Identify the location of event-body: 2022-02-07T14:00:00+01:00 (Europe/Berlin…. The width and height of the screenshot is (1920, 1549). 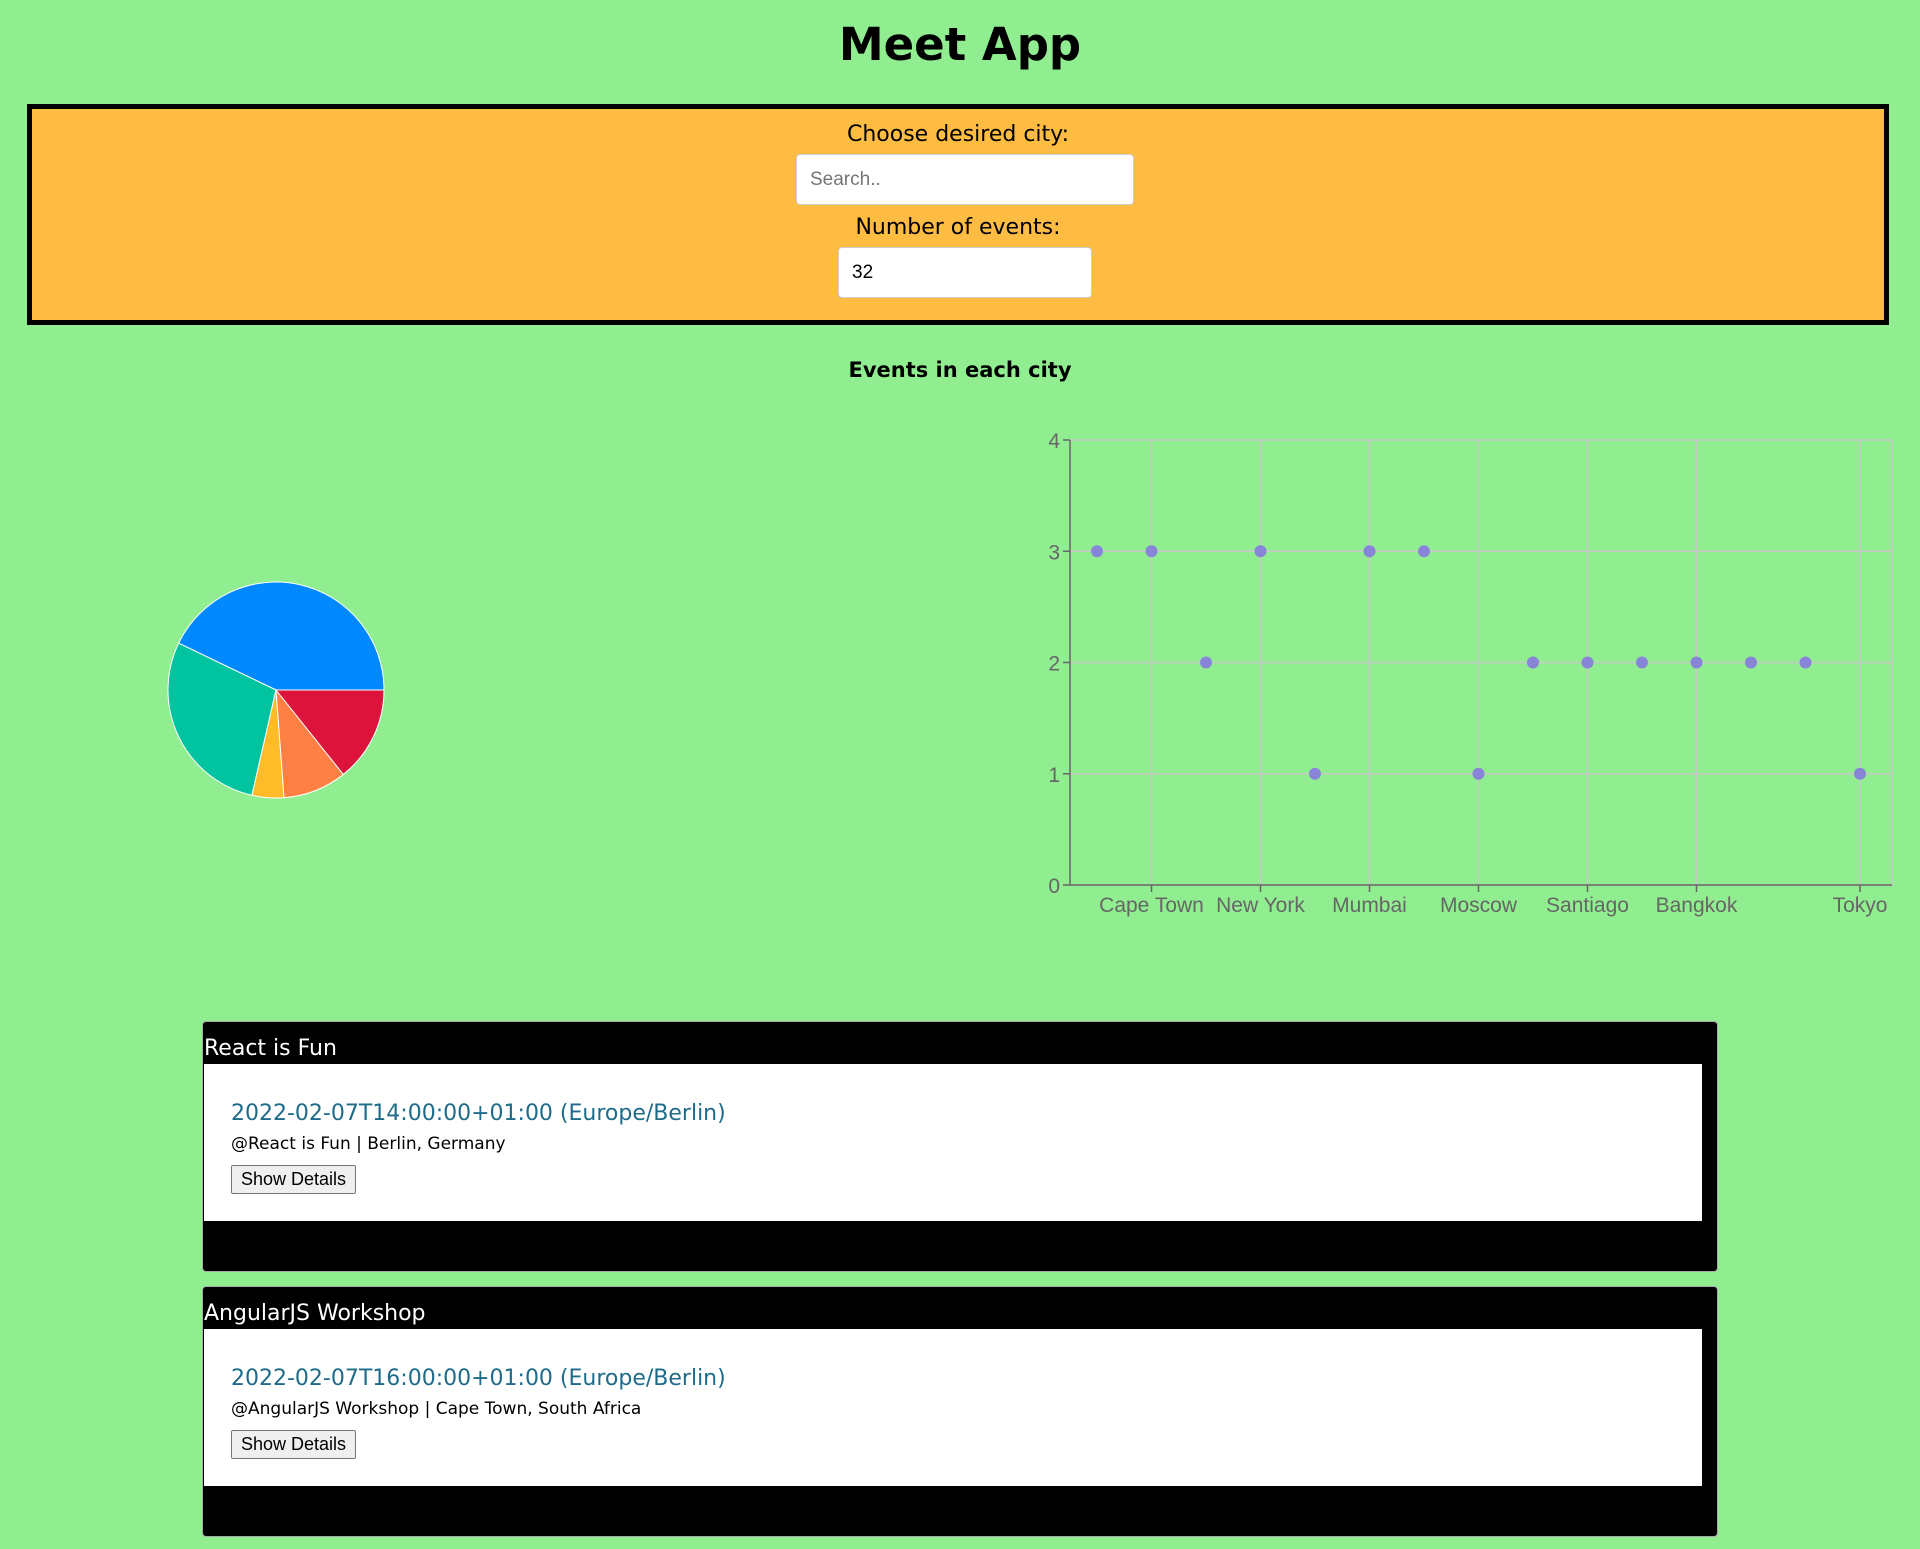
(953, 1142).